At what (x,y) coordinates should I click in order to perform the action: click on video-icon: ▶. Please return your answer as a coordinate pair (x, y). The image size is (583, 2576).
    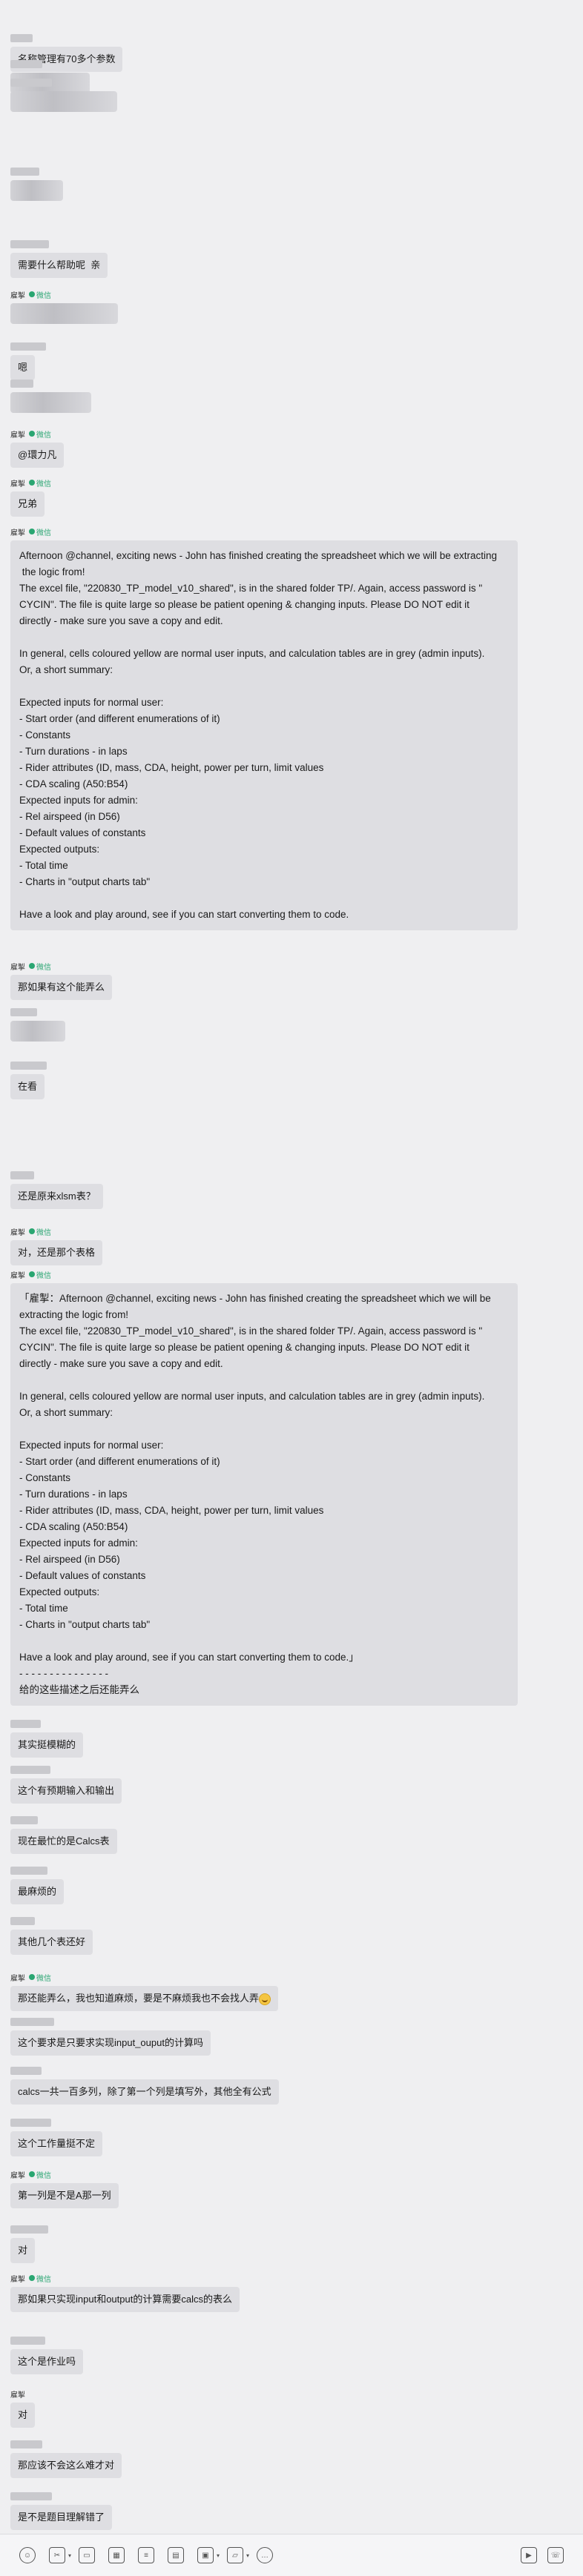
    Looking at the image, I should click on (529, 2555).